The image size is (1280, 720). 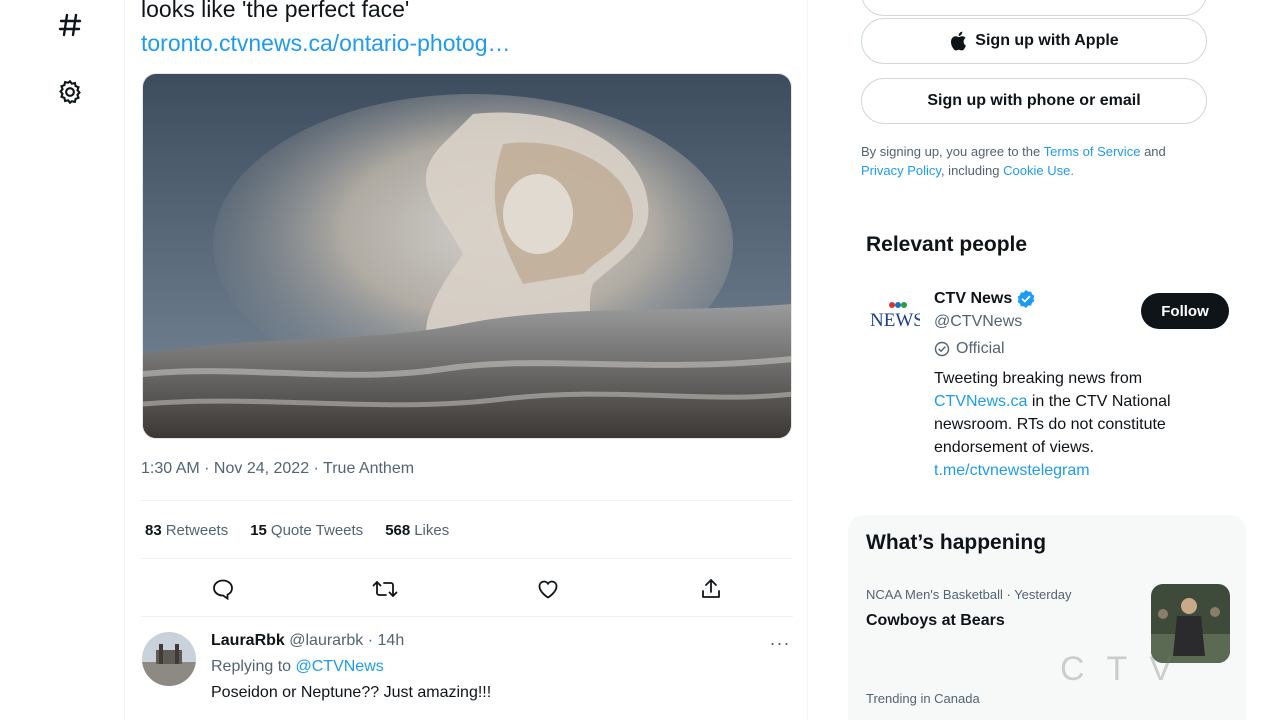 What do you see at coordinates (386, 640) in the screenshot?
I see `reply-time: · 14h` at bounding box center [386, 640].